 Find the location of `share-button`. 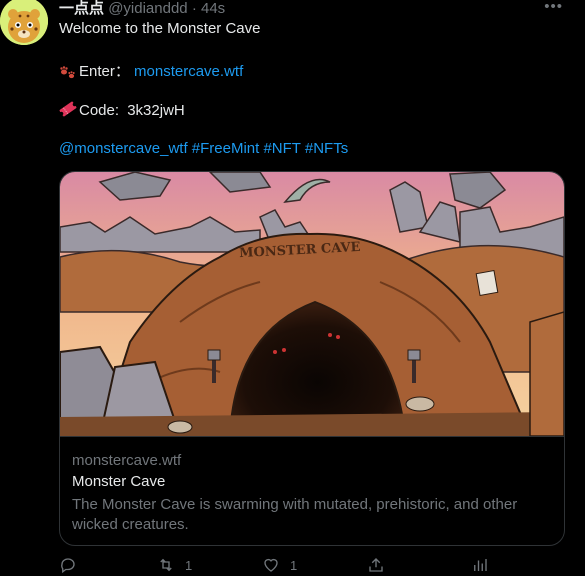

share-button is located at coordinates (376, 565).